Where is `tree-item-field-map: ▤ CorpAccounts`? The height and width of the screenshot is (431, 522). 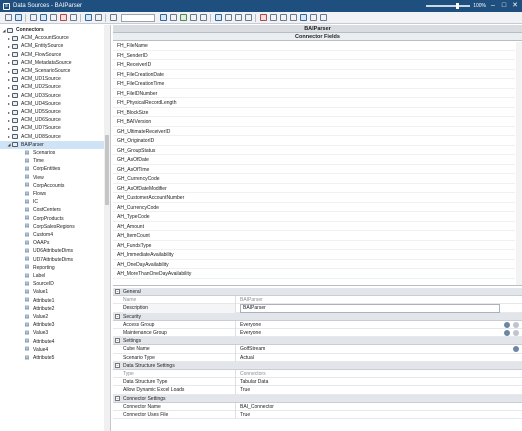 tree-item-field-map: ▤ CorpAccounts is located at coordinates (52, 186).